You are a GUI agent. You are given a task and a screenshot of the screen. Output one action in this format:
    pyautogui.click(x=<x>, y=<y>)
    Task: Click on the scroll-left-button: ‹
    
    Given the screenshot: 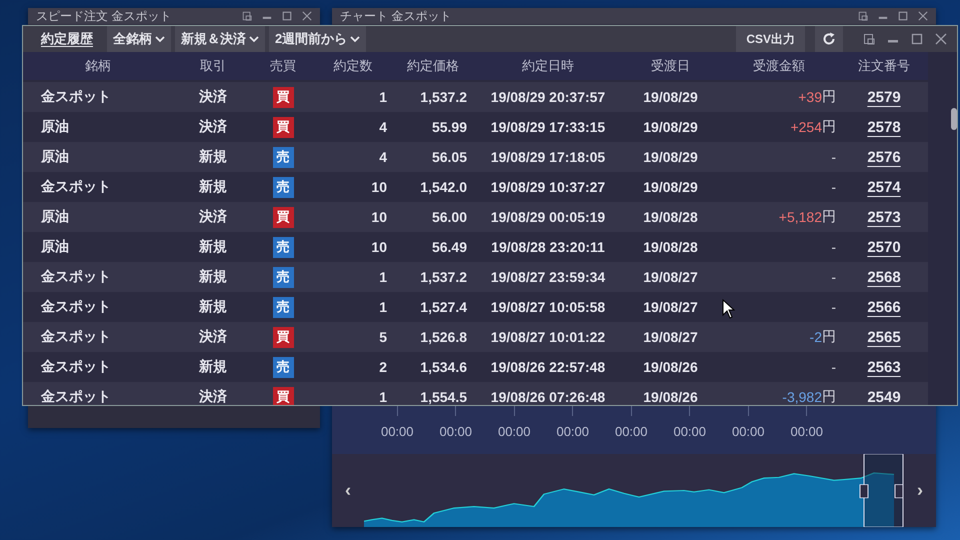 What is the action you would take?
    pyautogui.click(x=348, y=490)
    